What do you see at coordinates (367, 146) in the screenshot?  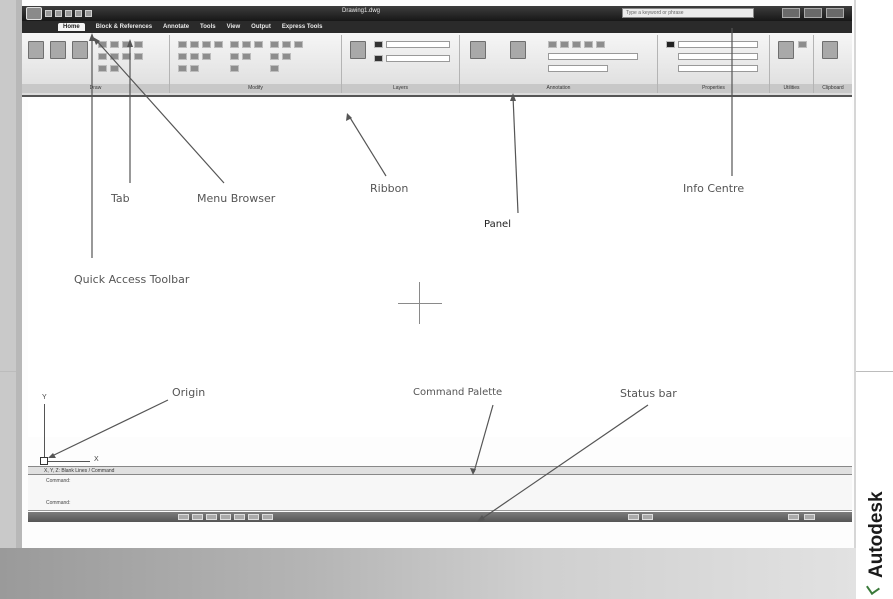 I see `ribbon-arrow` at bounding box center [367, 146].